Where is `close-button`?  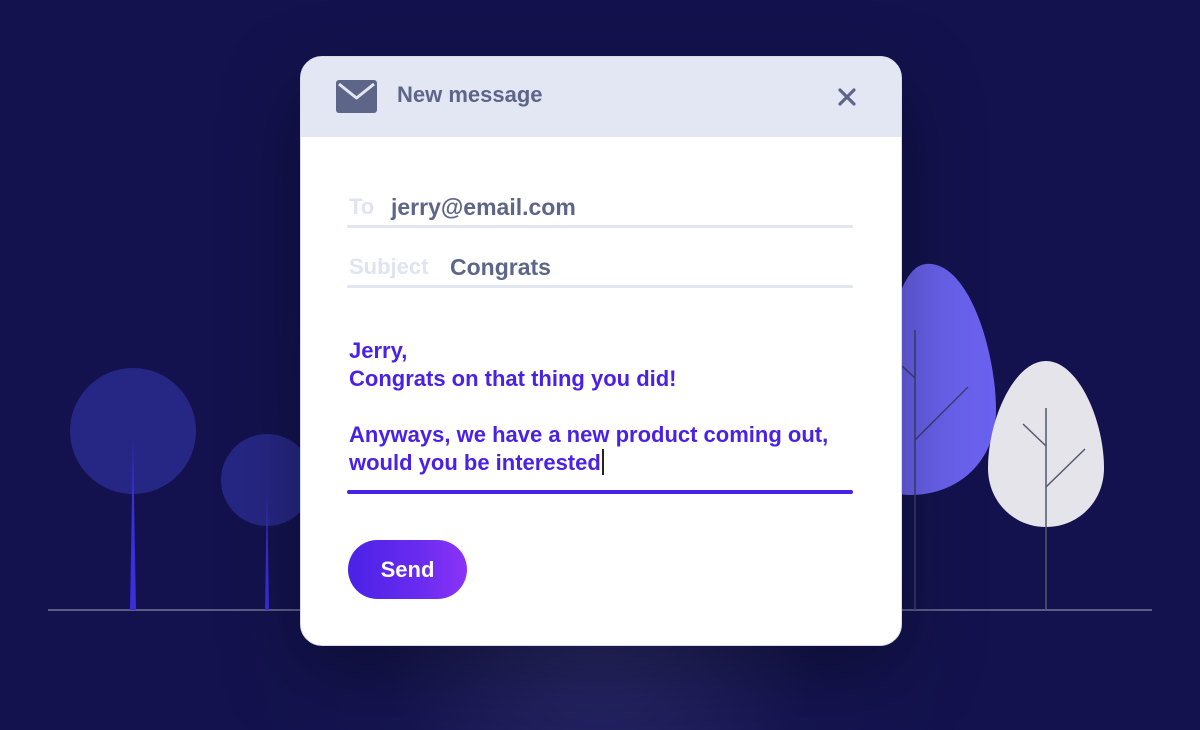
close-button is located at coordinates (847, 97).